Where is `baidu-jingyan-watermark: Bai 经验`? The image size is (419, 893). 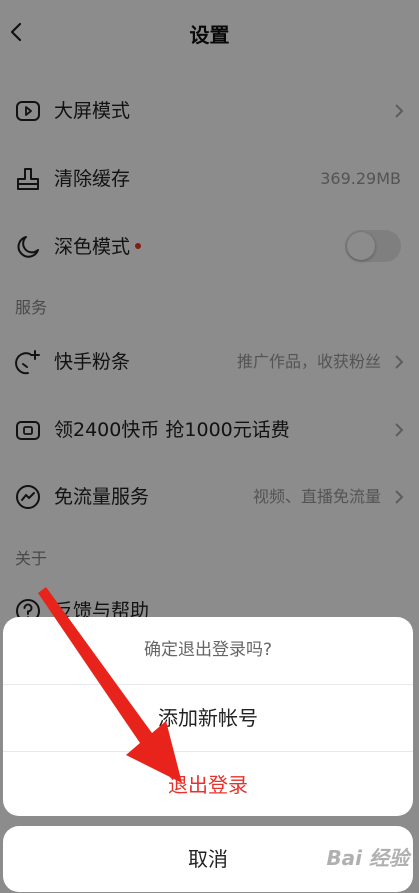
baidu-jingyan-watermark: Bai 经验 is located at coordinates (367, 858).